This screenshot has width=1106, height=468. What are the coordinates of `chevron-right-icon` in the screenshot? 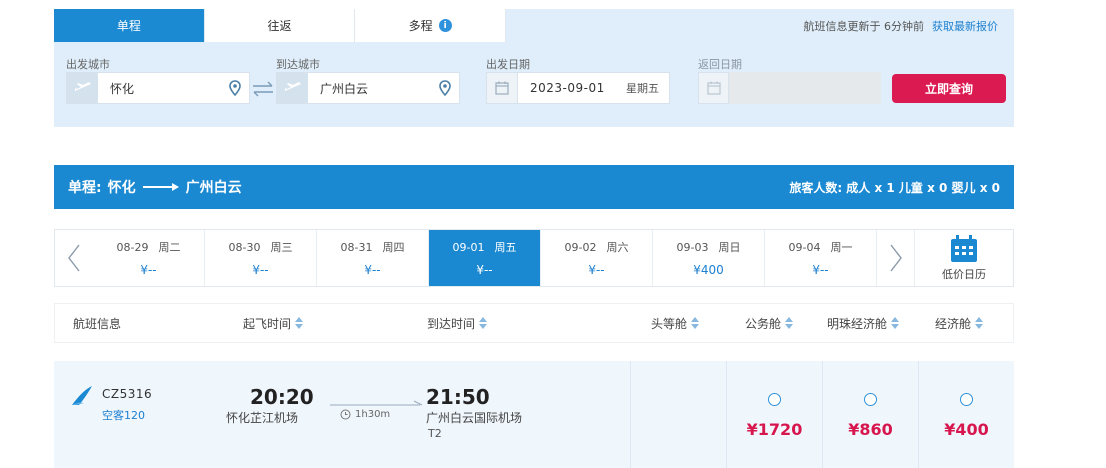 It's located at (895, 258).